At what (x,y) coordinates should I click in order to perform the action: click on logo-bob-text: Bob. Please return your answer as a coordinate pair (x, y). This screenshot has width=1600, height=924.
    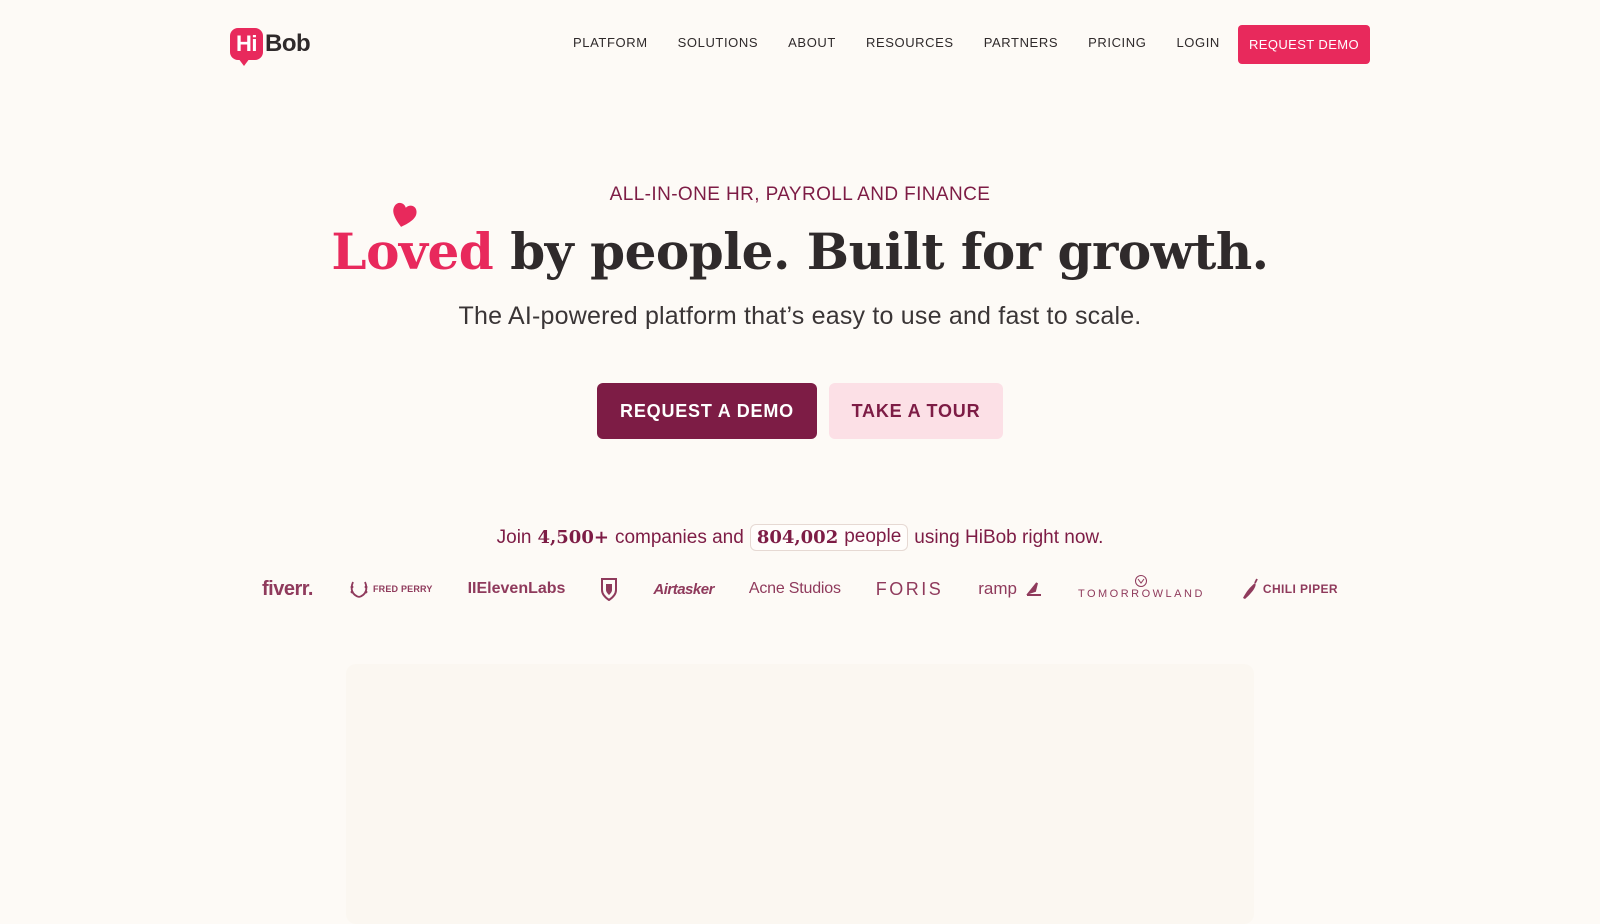
    Looking at the image, I should click on (288, 43).